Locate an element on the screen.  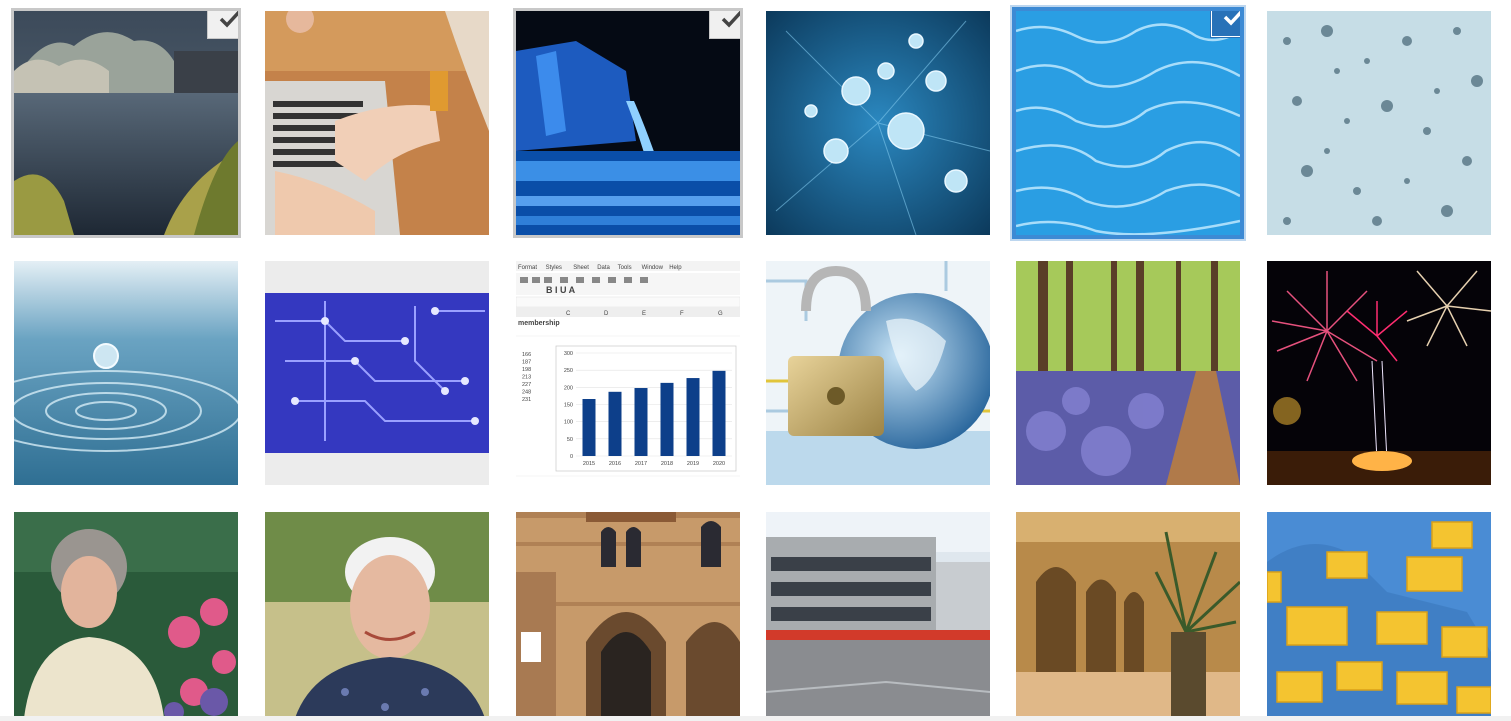
checkbox-pool-water is located at coordinates (1226, 23).